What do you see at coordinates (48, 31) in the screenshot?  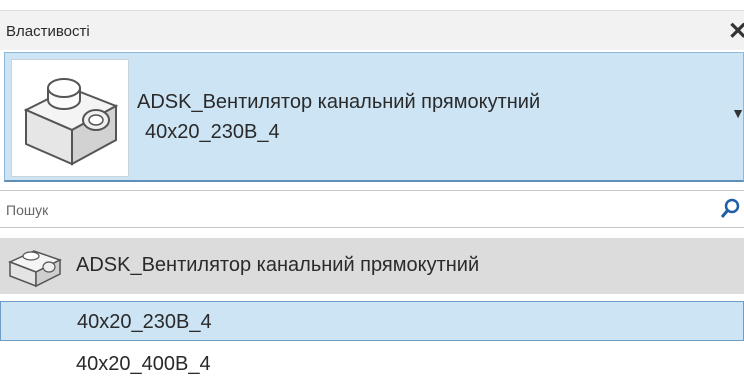 I see `panel-title: Властивості` at bounding box center [48, 31].